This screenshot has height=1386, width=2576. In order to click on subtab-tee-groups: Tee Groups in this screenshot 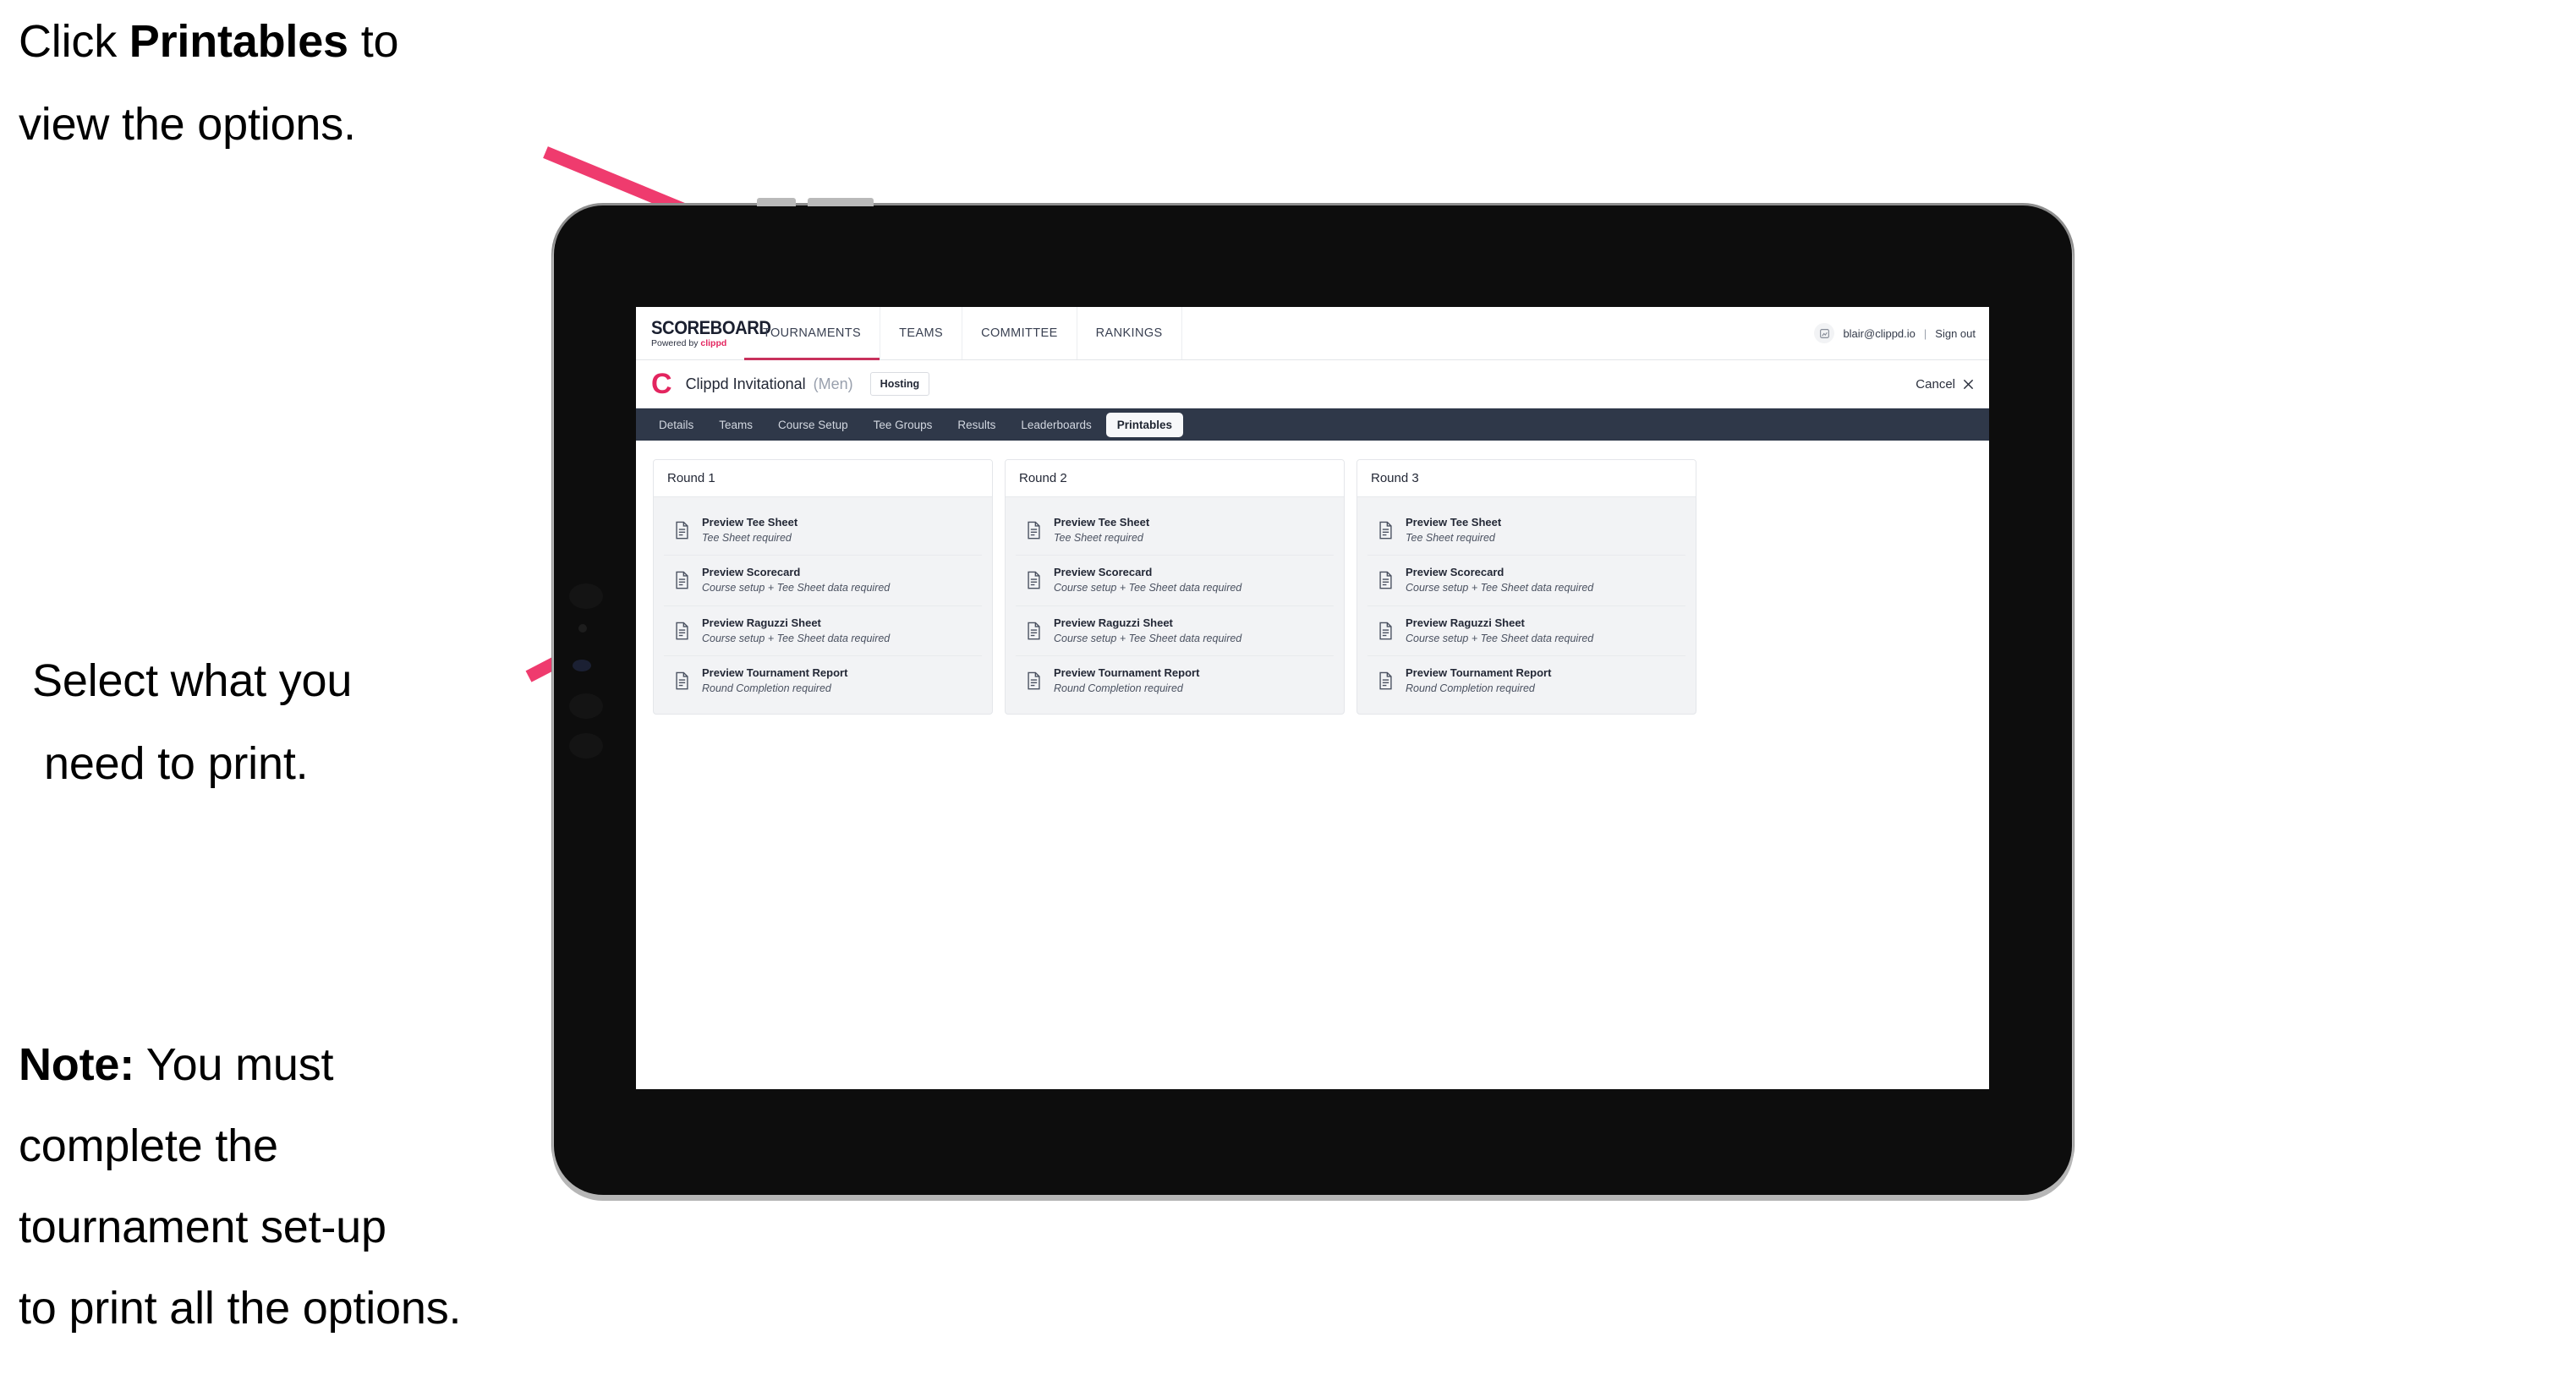, I will do `click(903, 425)`.